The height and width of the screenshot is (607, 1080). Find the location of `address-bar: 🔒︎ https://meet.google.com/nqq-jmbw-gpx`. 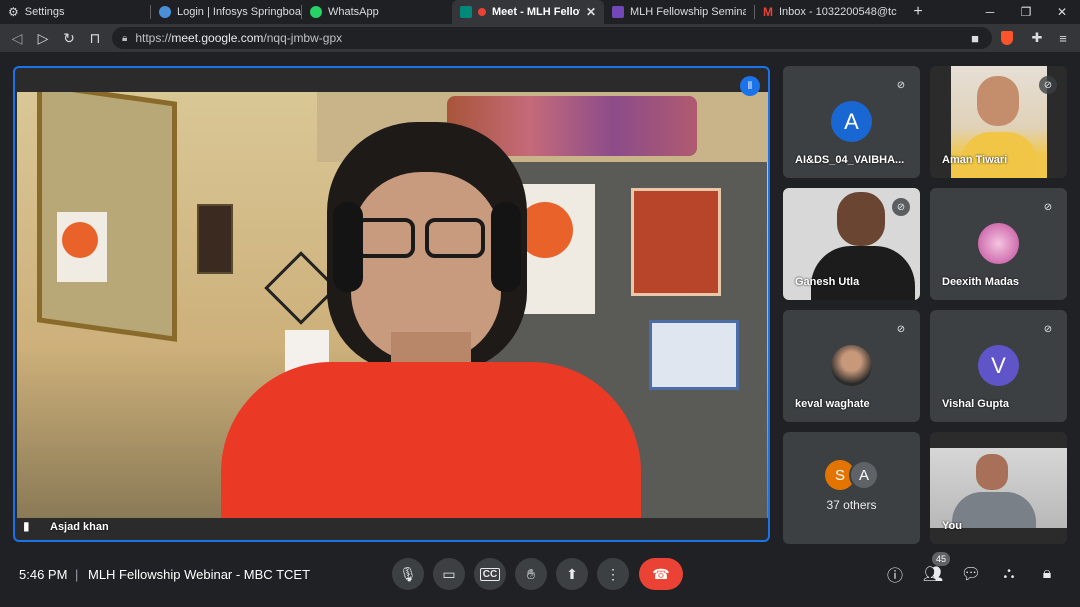

address-bar: 🔒︎ https://meet.google.com/nqq-jmbw-gpx is located at coordinates (552, 38).